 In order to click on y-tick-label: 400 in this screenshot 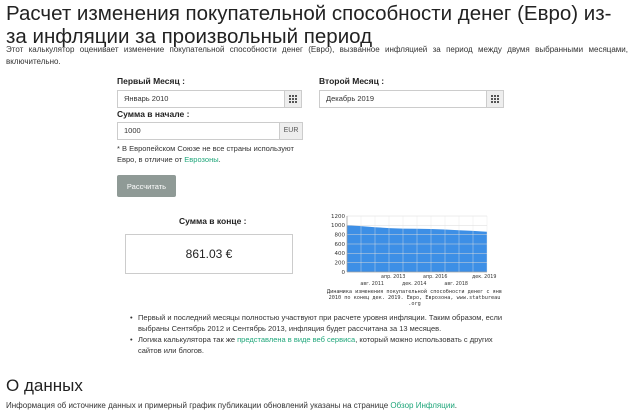, I will do `click(340, 254)`.